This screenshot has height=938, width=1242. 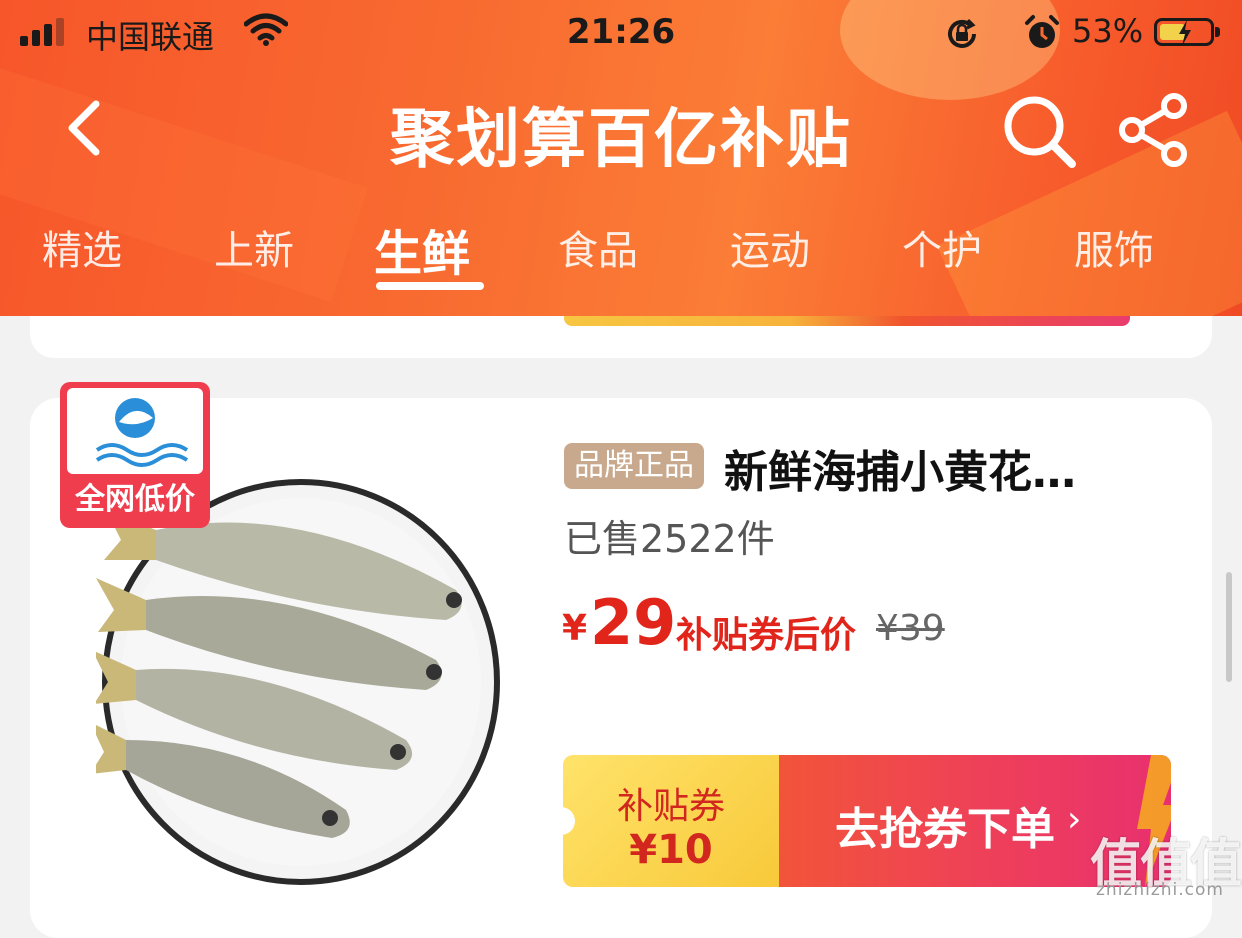 What do you see at coordinates (430, 286) in the screenshot?
I see `active-tab-indicator` at bounding box center [430, 286].